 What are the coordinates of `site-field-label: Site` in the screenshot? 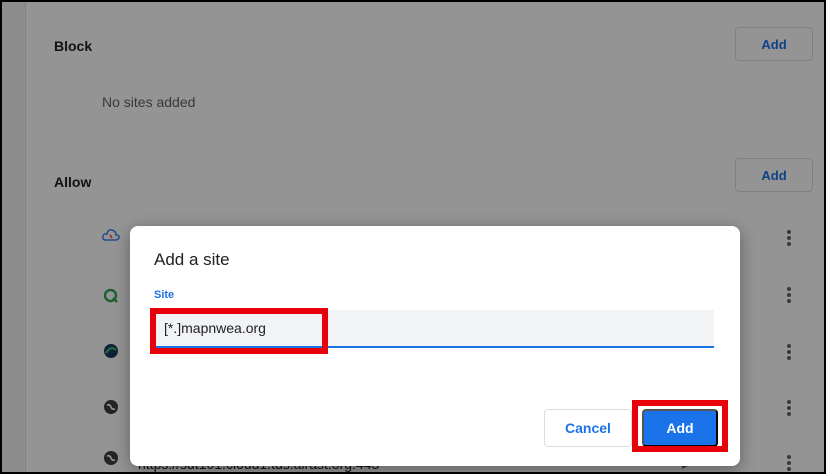 It's located at (164, 295).